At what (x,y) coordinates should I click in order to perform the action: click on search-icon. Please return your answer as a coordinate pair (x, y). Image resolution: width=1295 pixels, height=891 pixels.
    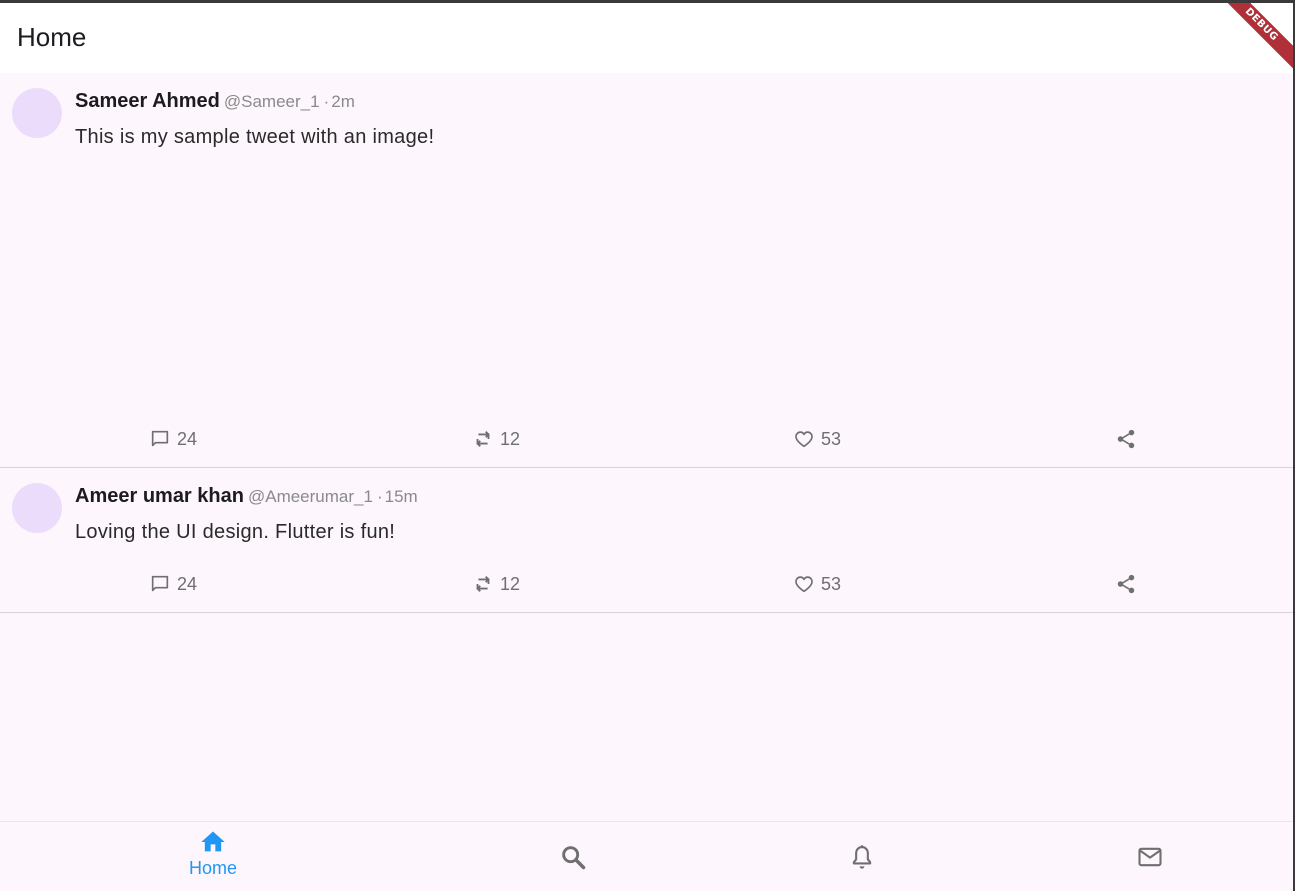
    Looking at the image, I should click on (574, 858).